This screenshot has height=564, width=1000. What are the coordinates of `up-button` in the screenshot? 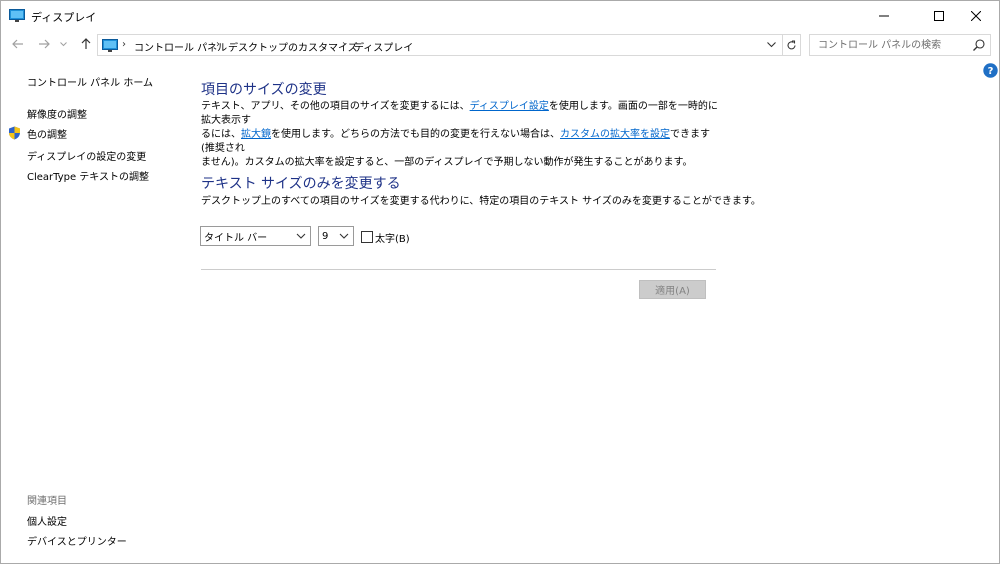 It's located at (86, 44).